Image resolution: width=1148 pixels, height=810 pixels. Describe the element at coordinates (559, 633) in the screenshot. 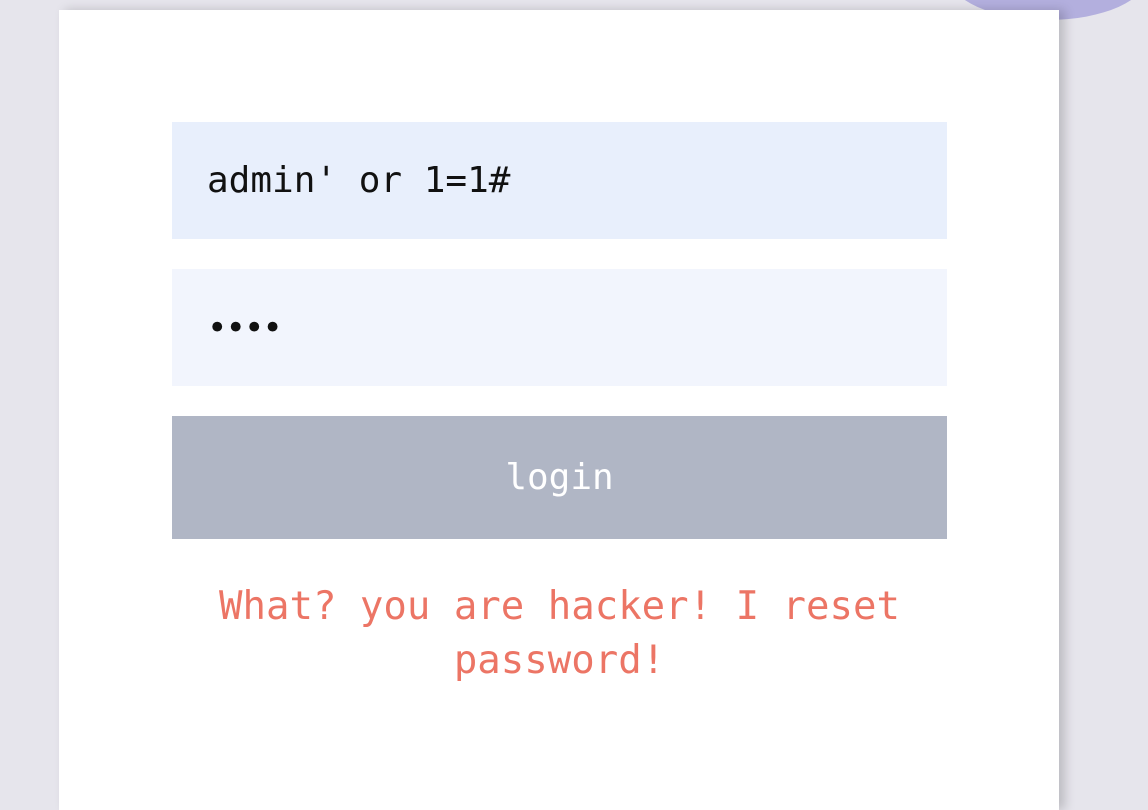

I see `error-message: What? you are hacker! I reset password!` at that location.